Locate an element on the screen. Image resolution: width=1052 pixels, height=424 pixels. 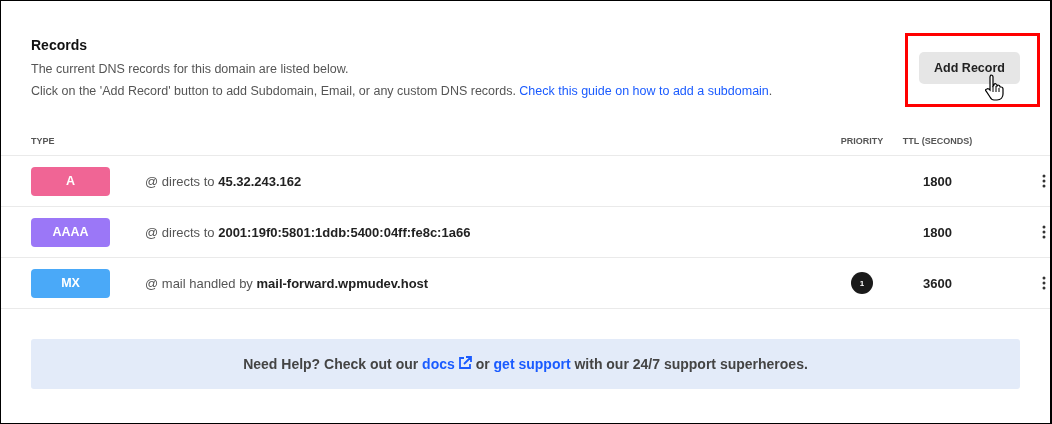
record-value: @ directs to 2001:19f0:5801:1ddb:5400:04ff:fe8c:1a66 is located at coordinates (308, 232).